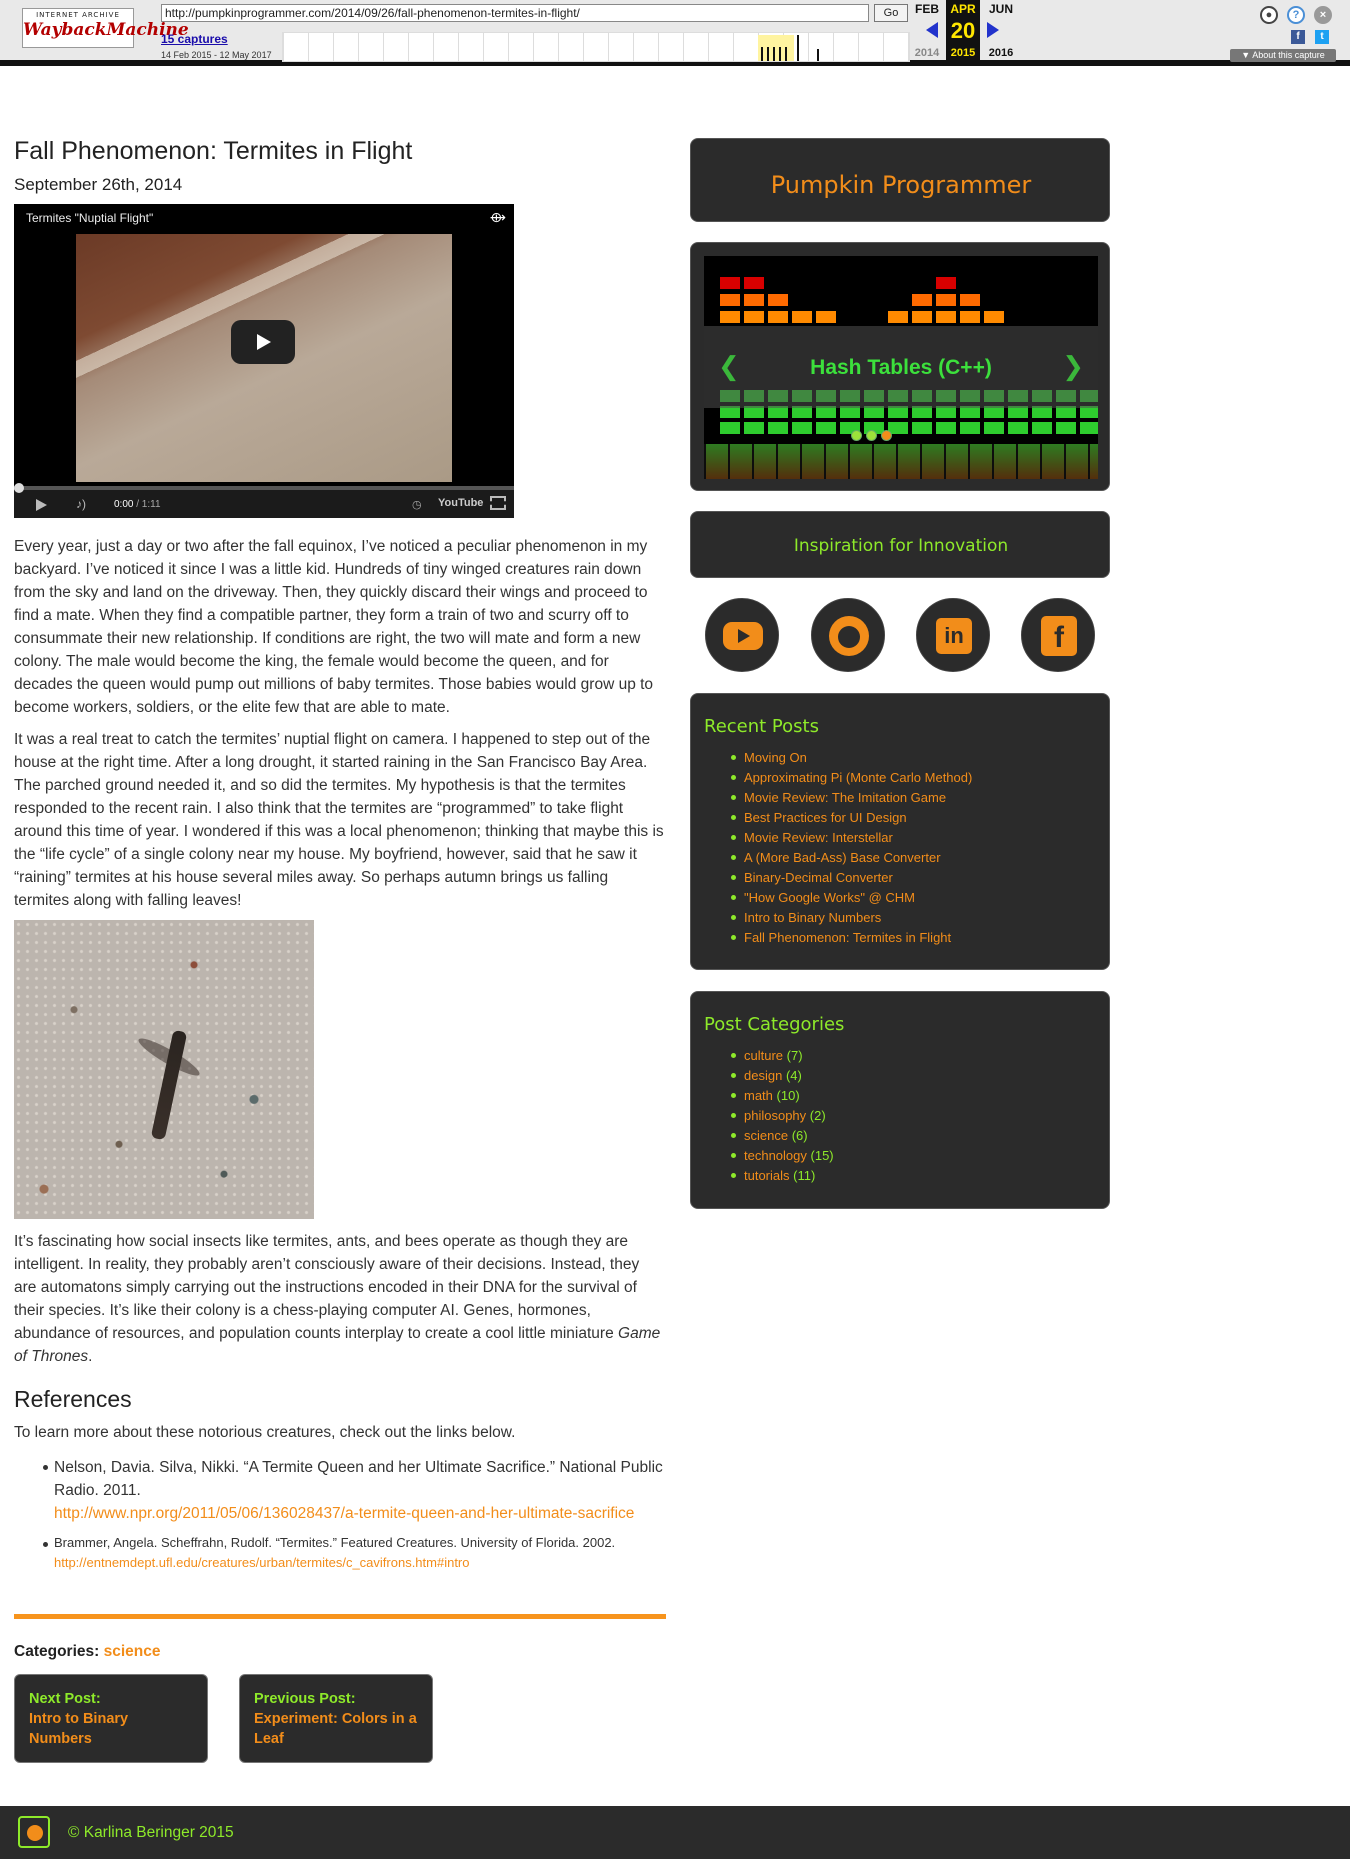  Describe the element at coordinates (851, 938) in the screenshot. I see `recent-post-link: Fall Phenomenon: Termites in Flight` at that location.